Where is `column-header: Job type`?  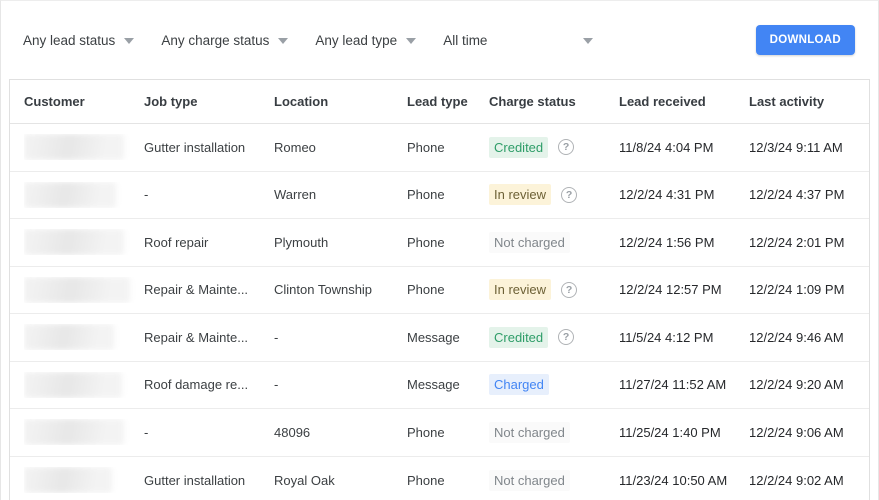 column-header: Job type is located at coordinates (171, 101).